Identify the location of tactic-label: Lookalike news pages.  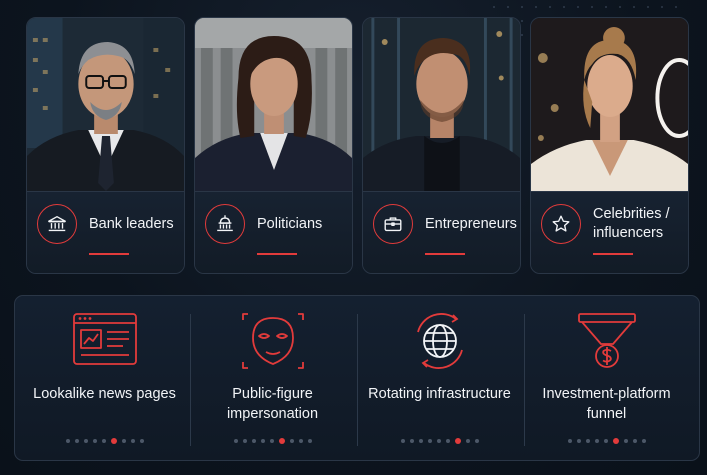
(104, 394).